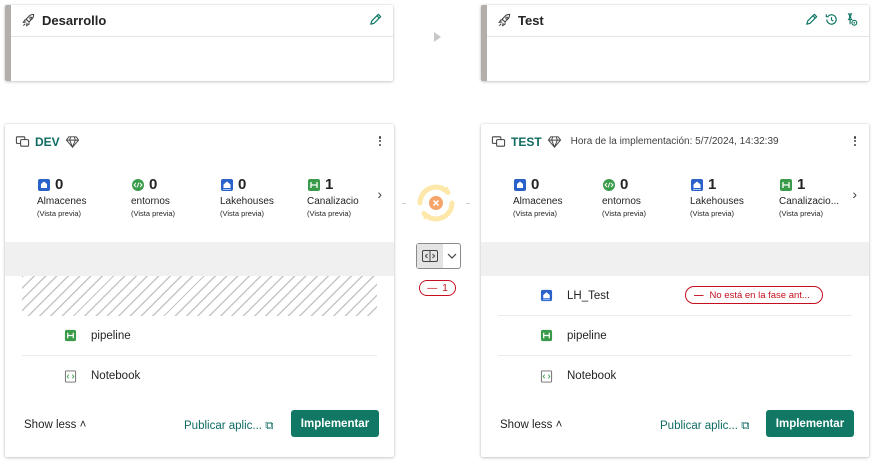 Image resolution: width=877 pixels, height=467 pixels. Describe the element at coordinates (526, 142) in the screenshot. I see `workspace-name: TEST` at that location.